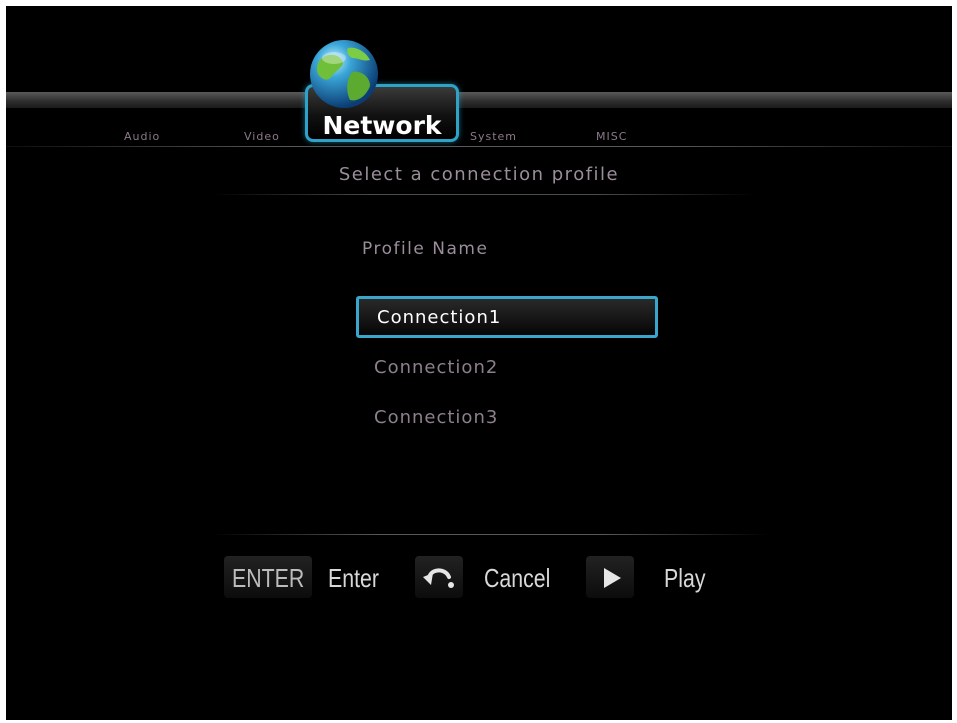 The width and height of the screenshot is (957, 723). Describe the element at coordinates (479, 146) in the screenshot. I see `tab-divider` at that location.